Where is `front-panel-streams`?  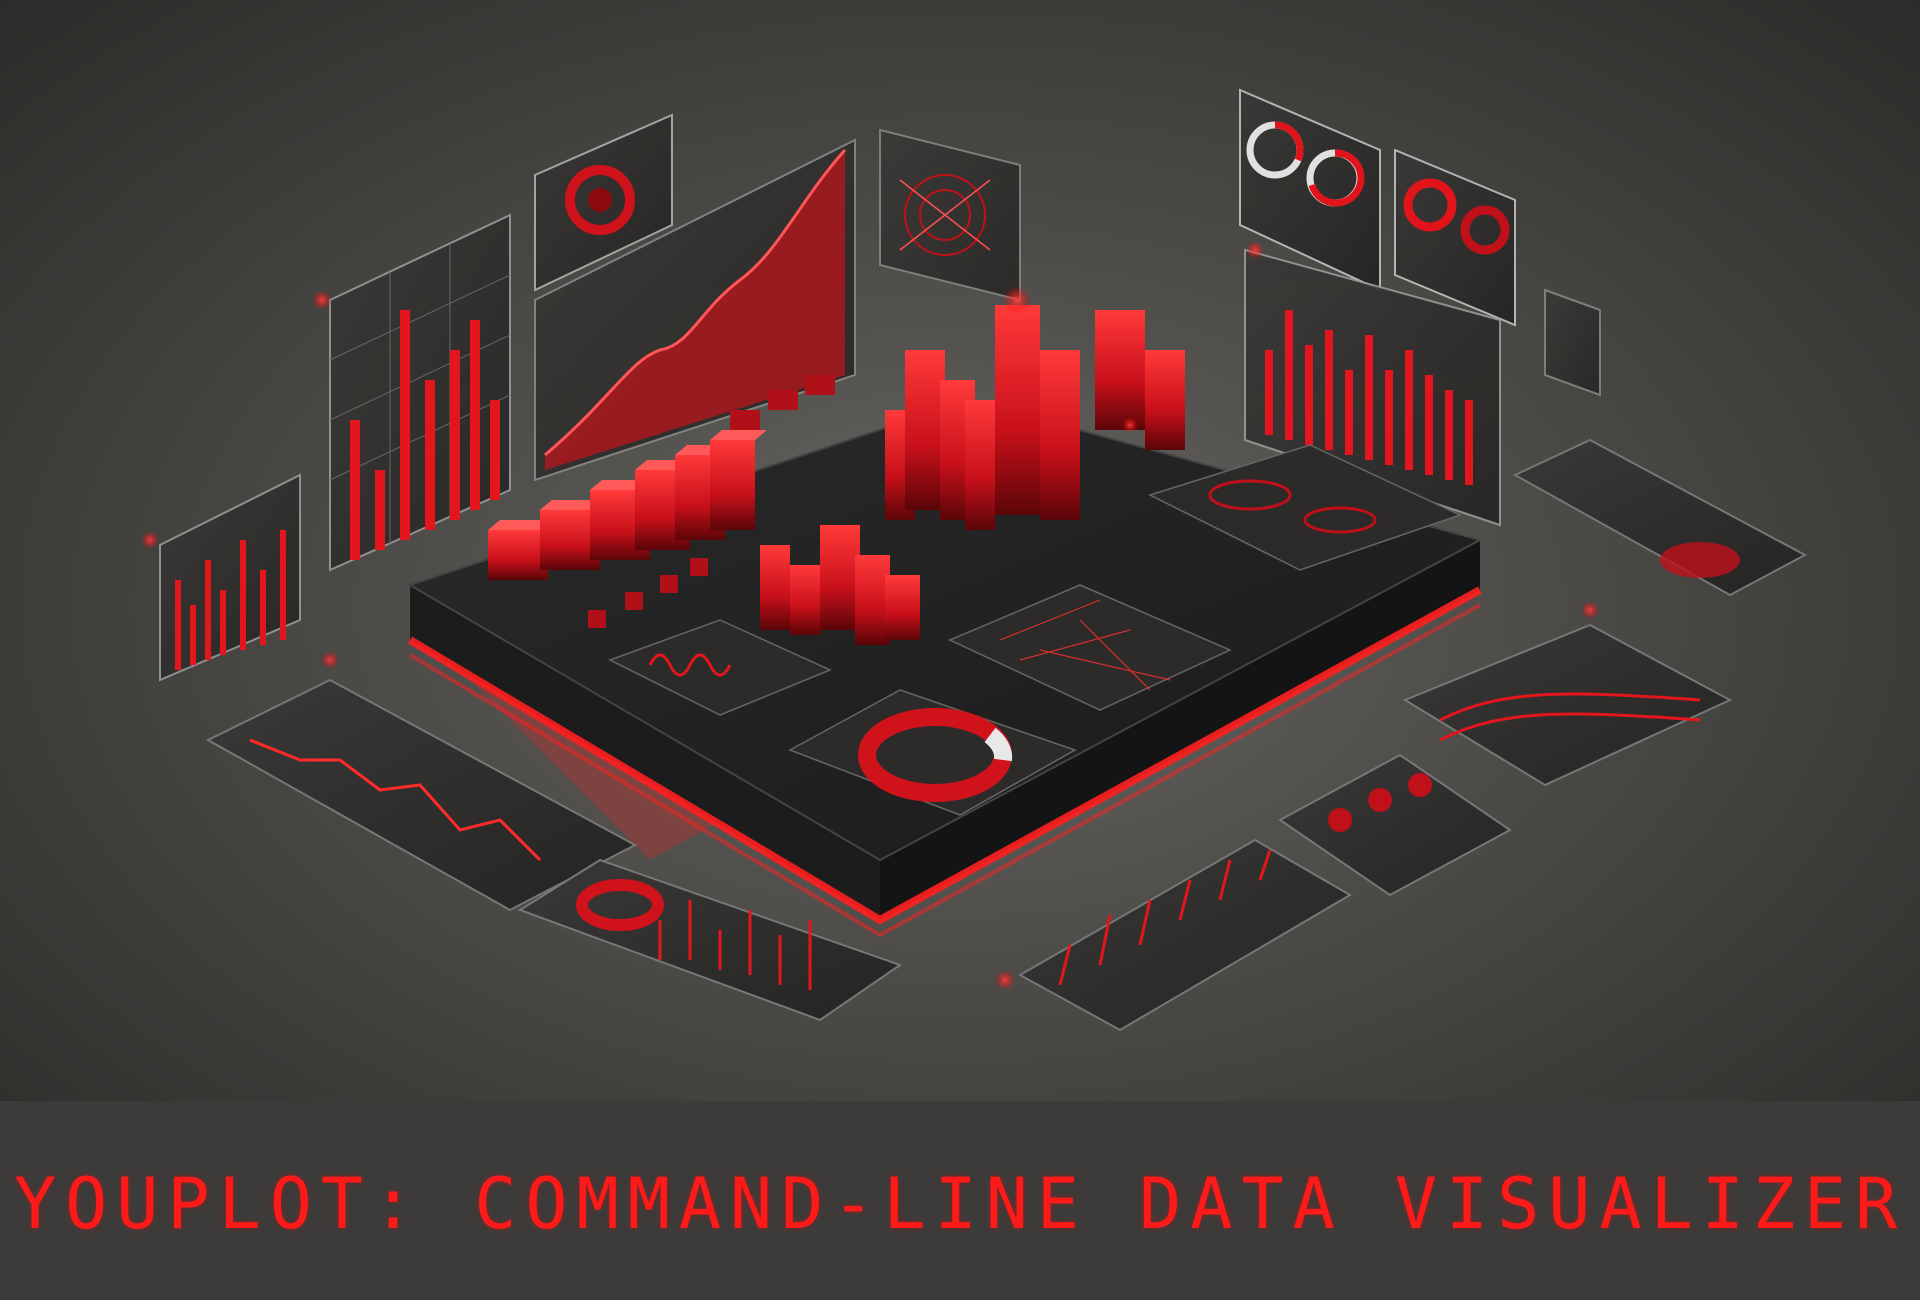
front-panel-streams is located at coordinates (1567, 705).